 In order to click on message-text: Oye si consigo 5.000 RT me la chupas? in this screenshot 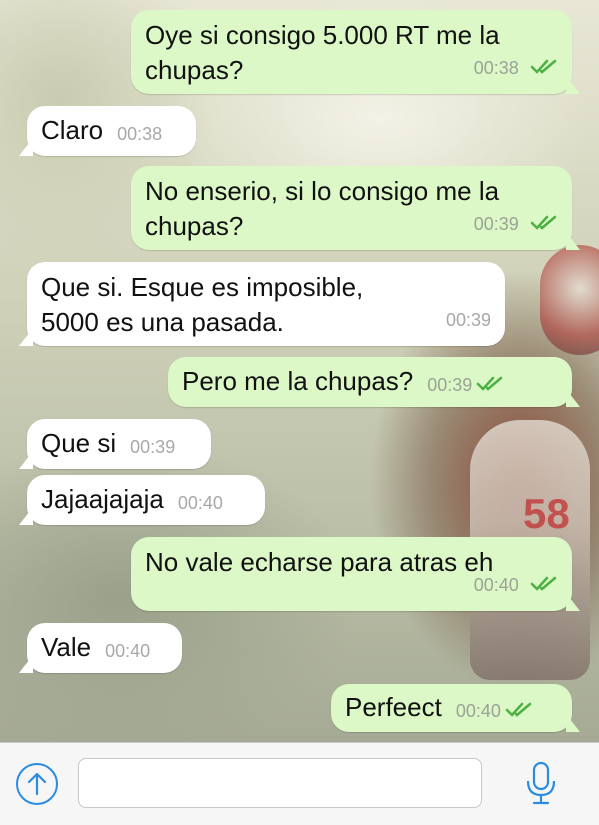, I will do `click(322, 52)`.